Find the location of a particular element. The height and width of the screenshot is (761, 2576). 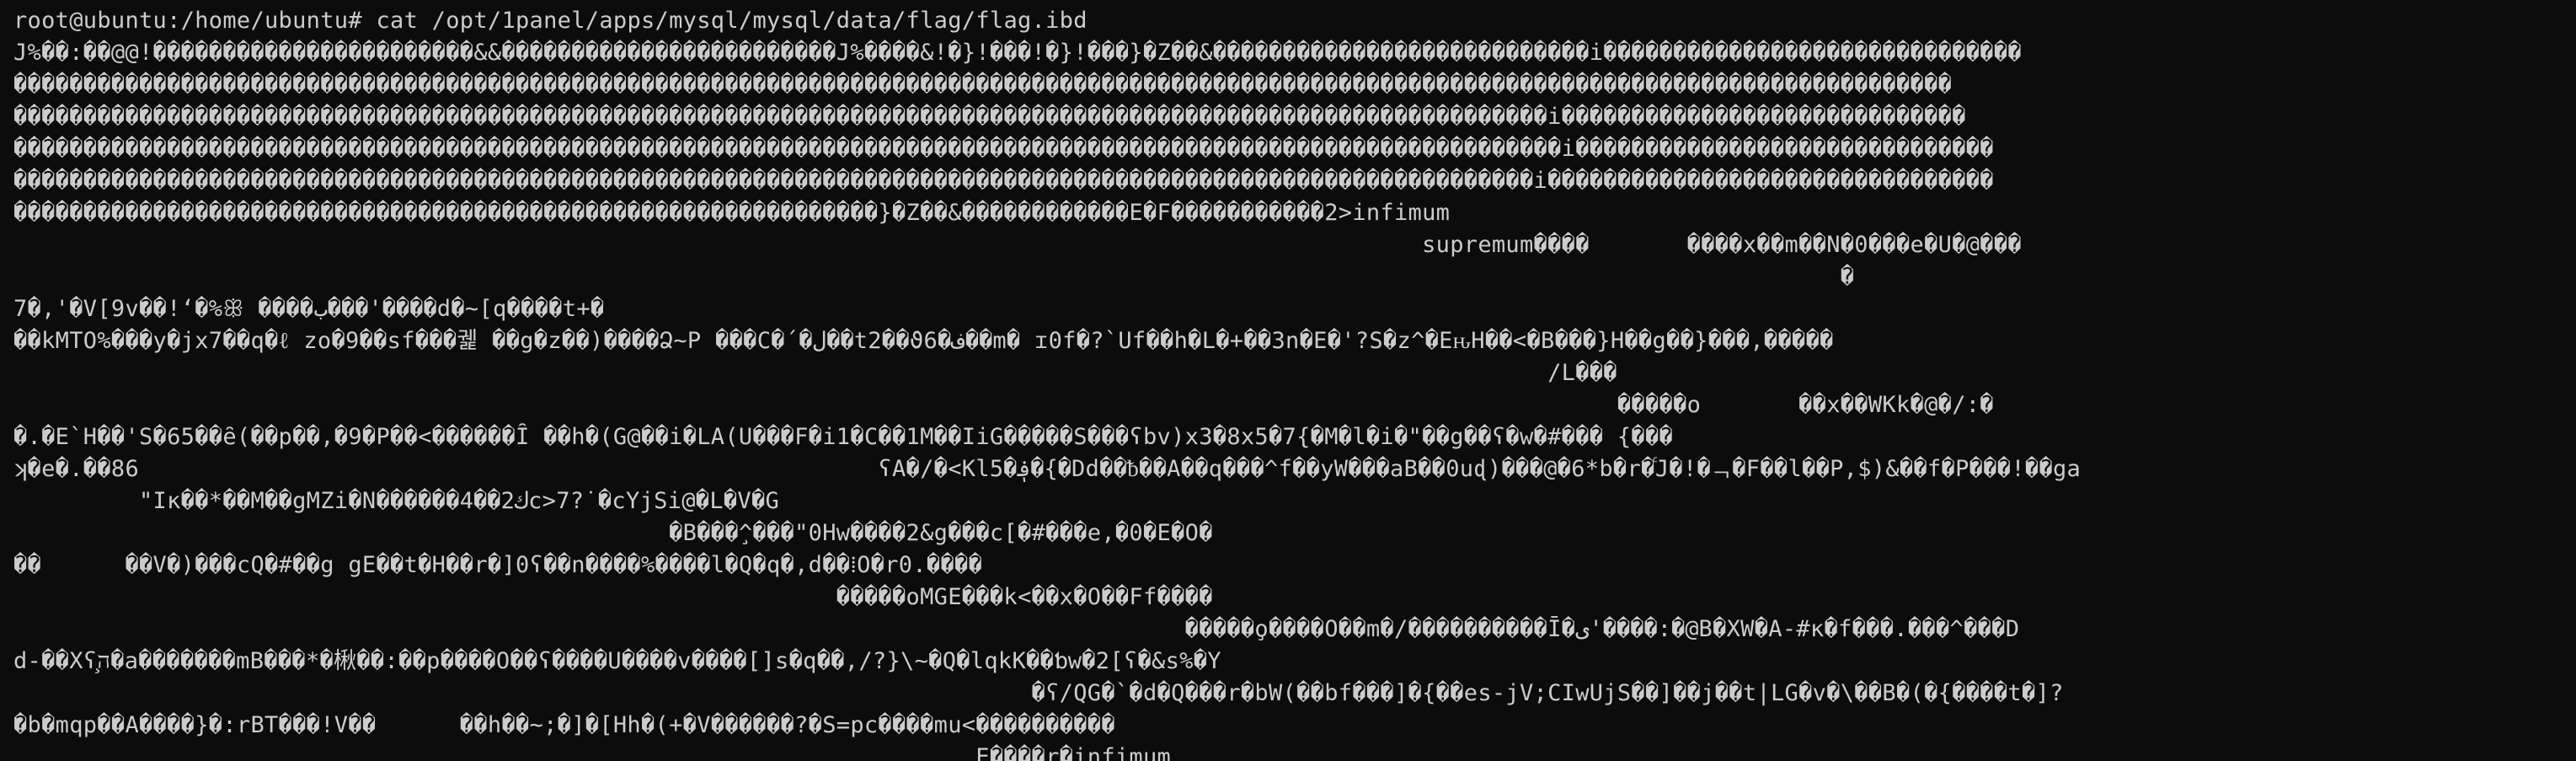

output-line: �����o ��x��WKk�@�/:� is located at coordinates (1003, 405).